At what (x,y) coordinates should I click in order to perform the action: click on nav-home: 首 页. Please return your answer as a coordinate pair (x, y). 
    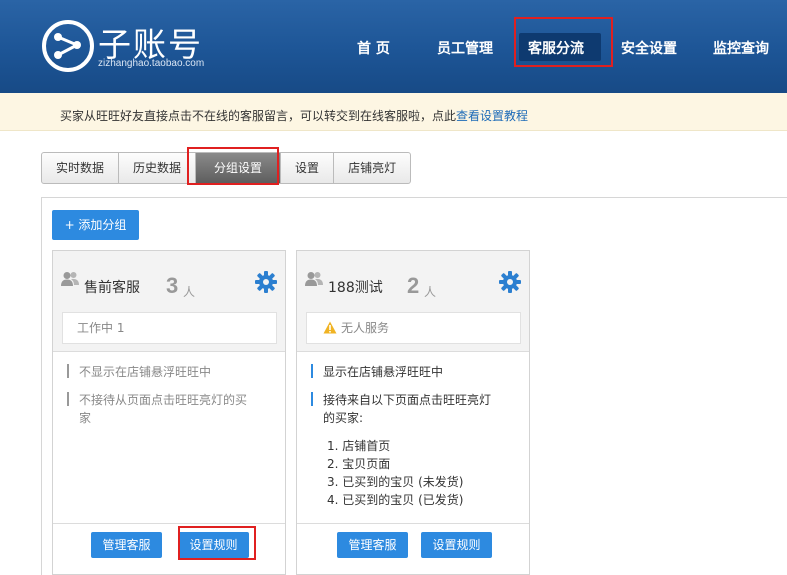
    Looking at the image, I should click on (373, 48).